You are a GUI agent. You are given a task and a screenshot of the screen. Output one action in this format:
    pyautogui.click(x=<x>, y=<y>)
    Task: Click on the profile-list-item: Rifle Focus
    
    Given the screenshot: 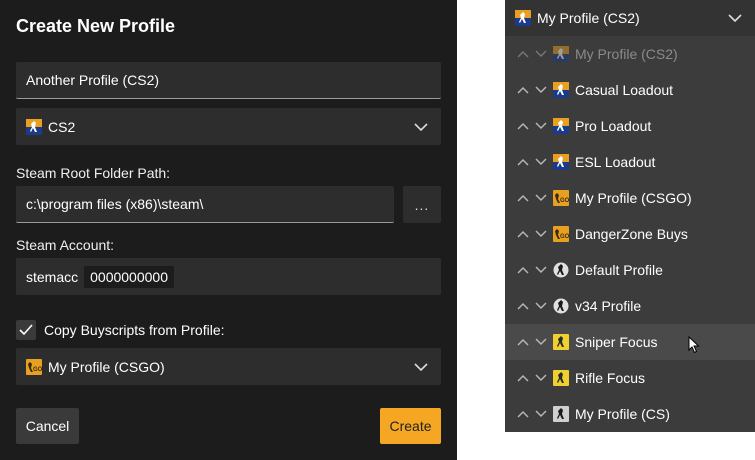 What is the action you would take?
    pyautogui.click(x=630, y=378)
    